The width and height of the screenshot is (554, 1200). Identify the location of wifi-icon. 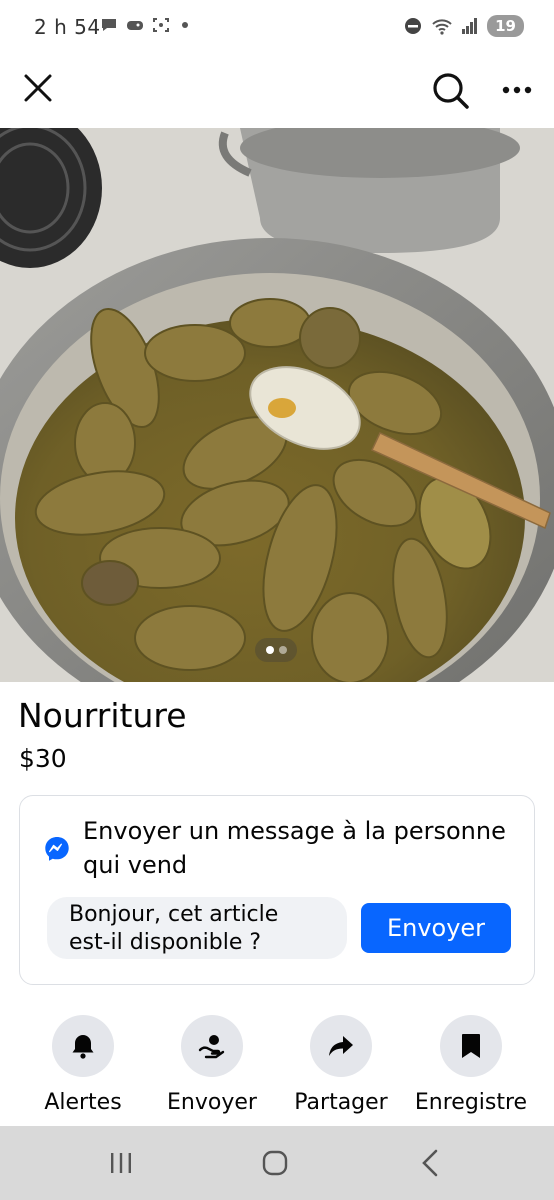
(442, 27).